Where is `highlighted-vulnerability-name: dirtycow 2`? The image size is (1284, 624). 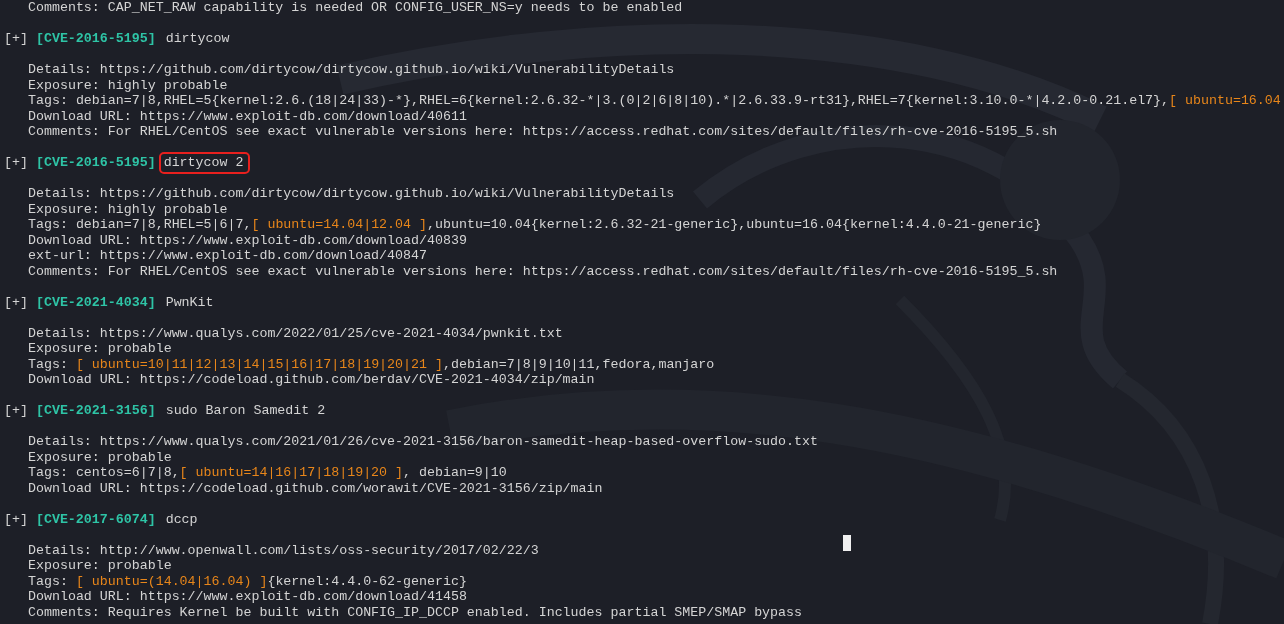
highlighted-vulnerability-name: dirtycow 2 is located at coordinates (204, 163).